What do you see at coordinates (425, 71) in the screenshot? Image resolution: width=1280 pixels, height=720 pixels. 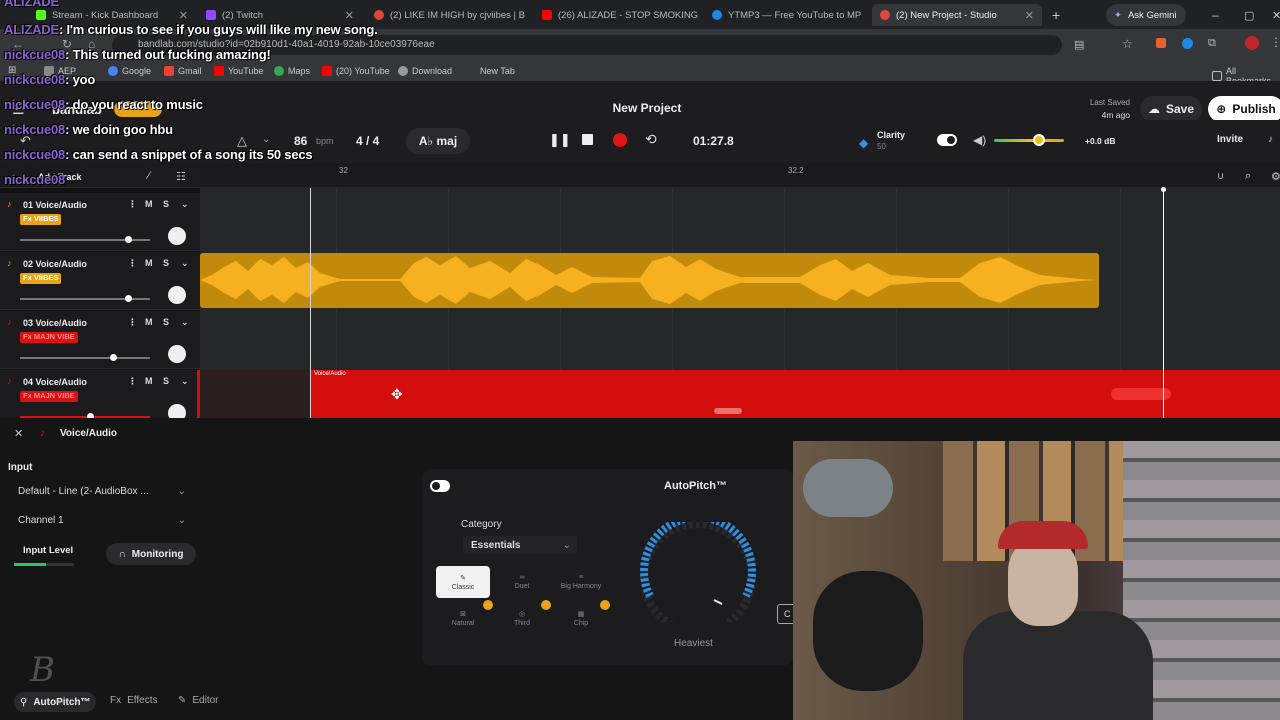 I see `bookmark-download: Download` at bounding box center [425, 71].